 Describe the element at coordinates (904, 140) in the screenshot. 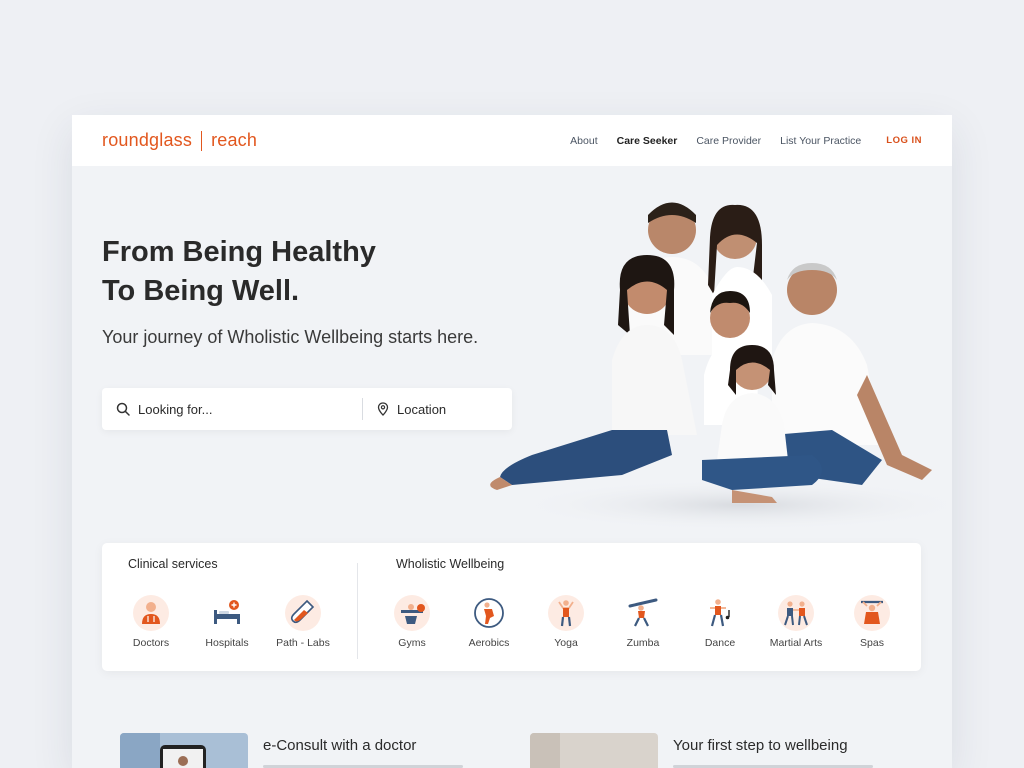

I see `login-link: LOG IN` at that location.